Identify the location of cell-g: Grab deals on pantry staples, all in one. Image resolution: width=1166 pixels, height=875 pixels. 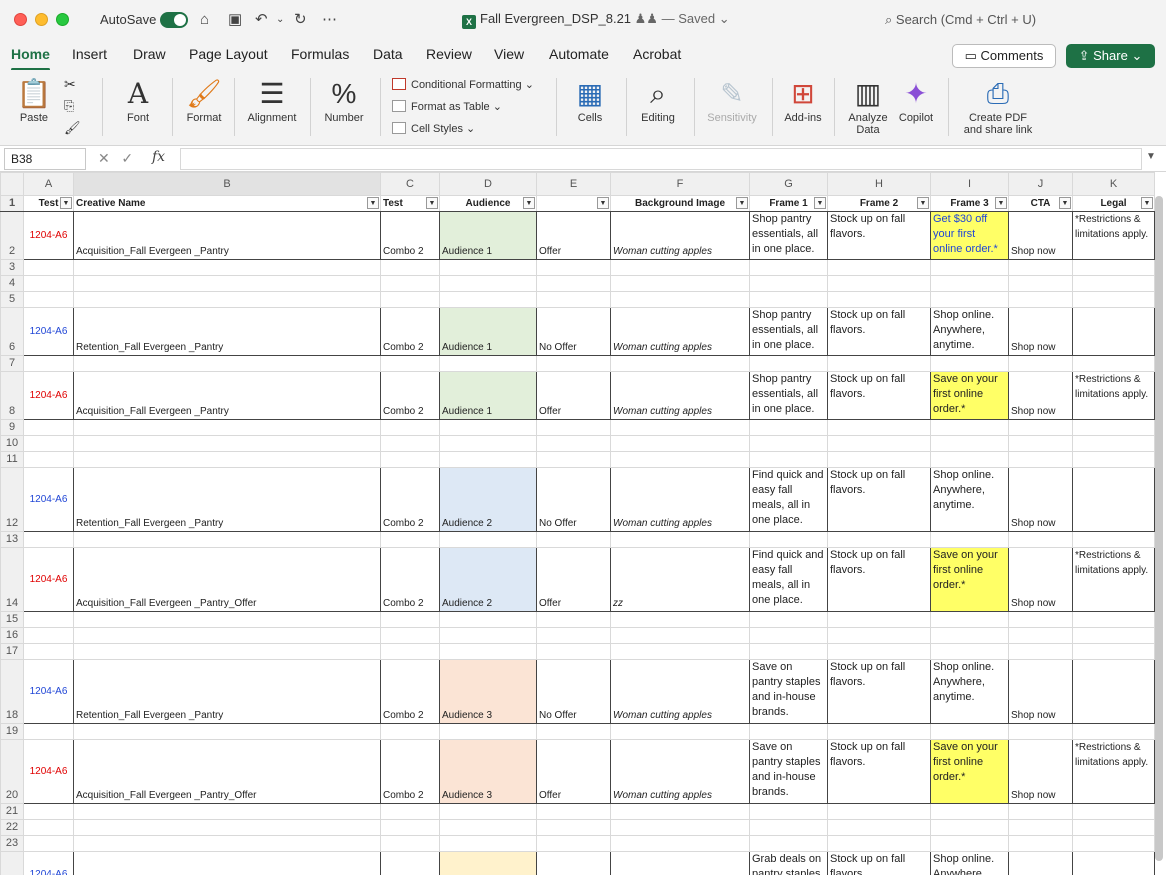
(788, 863).